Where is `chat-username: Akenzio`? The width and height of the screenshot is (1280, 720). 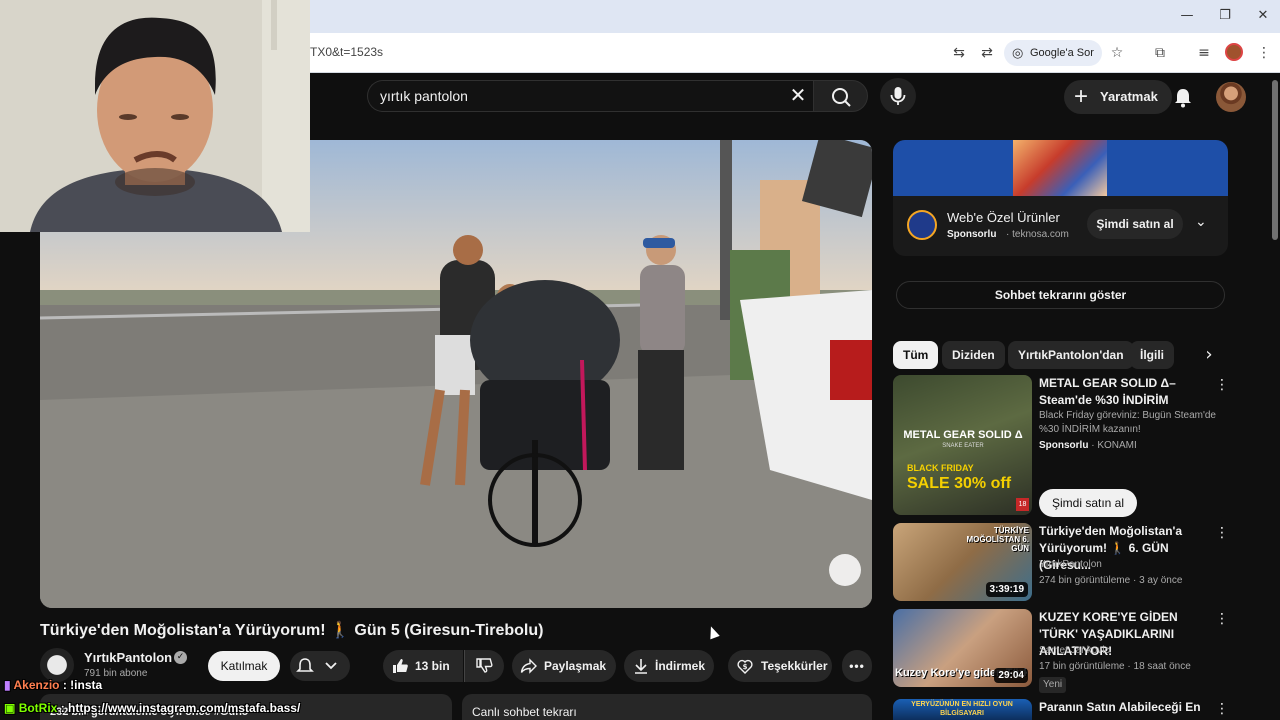 chat-username: Akenzio is located at coordinates (36, 685).